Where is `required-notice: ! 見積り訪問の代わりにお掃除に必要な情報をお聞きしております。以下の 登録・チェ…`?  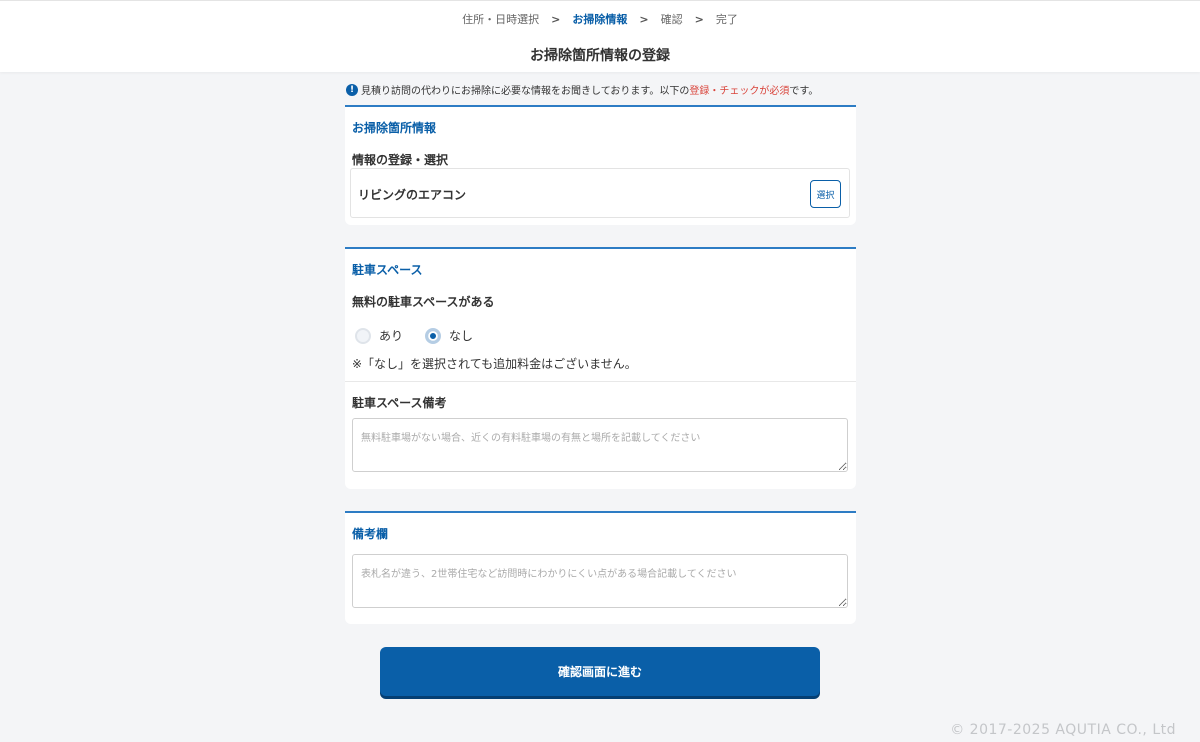
required-notice: ! 見積り訪問の代わりにお掃除に必要な情報をお聞きしております。以下の 登録・チェ… is located at coordinates (601, 89).